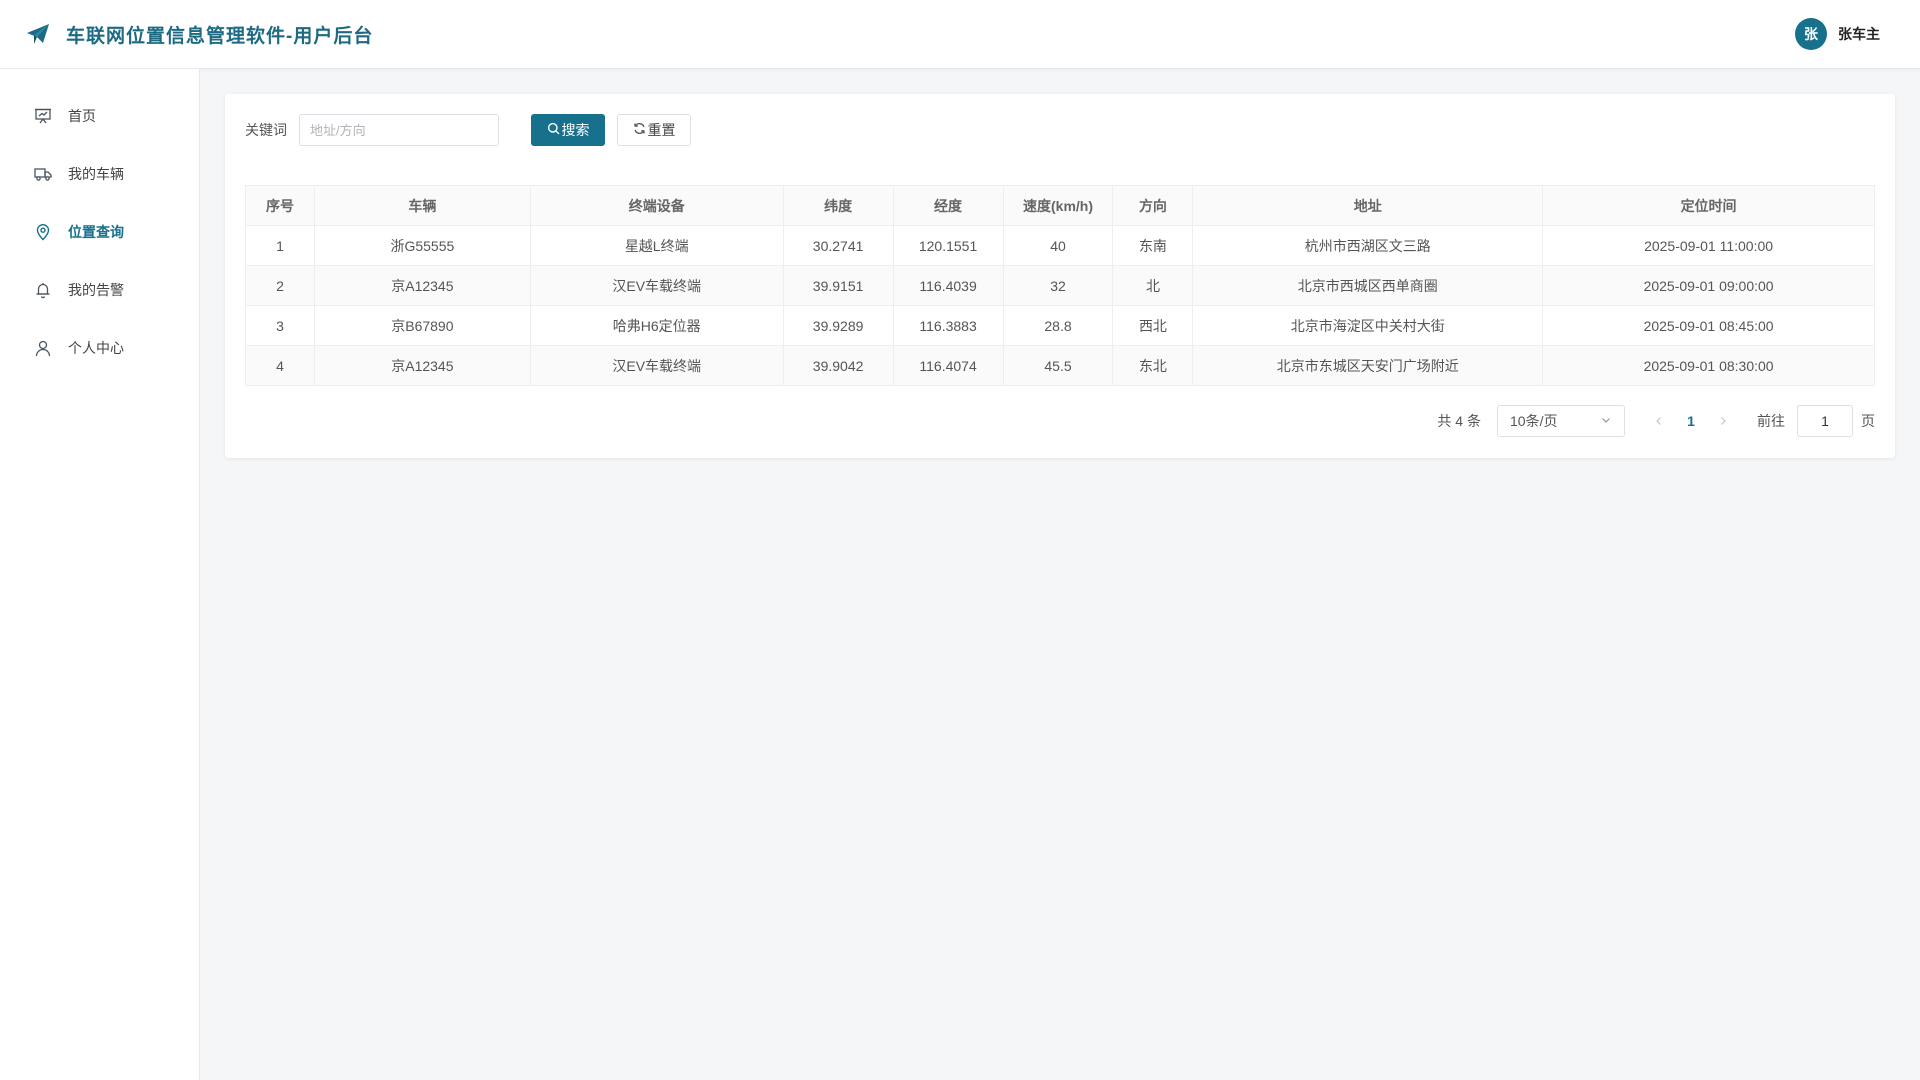 The width and height of the screenshot is (1920, 1080). What do you see at coordinates (1708, 325) in the screenshot?
I see `table-cell: 2025-09-01 08:45:00` at bounding box center [1708, 325].